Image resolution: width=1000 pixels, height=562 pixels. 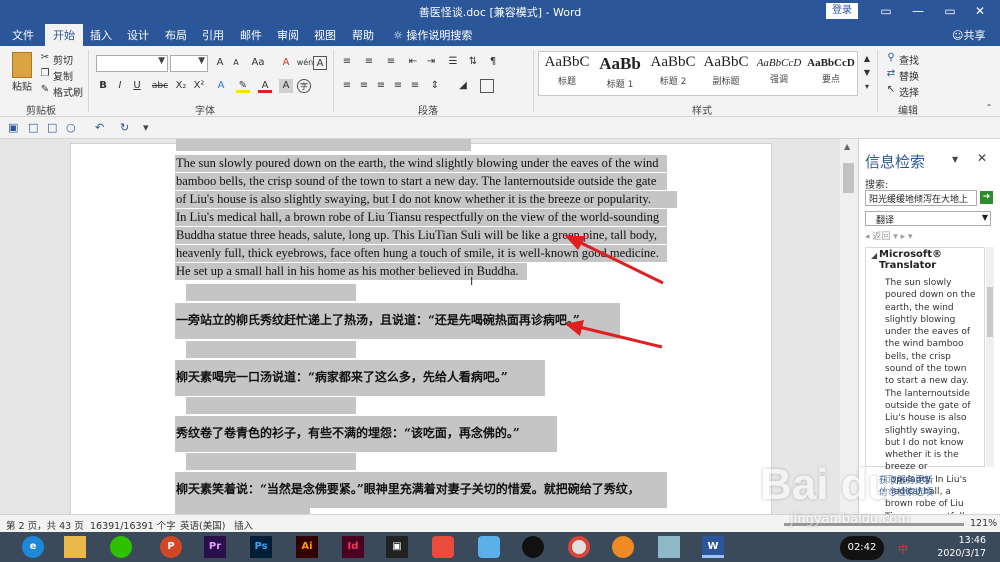 I want to click on indesign-icon: Id, so click(x=353, y=547).